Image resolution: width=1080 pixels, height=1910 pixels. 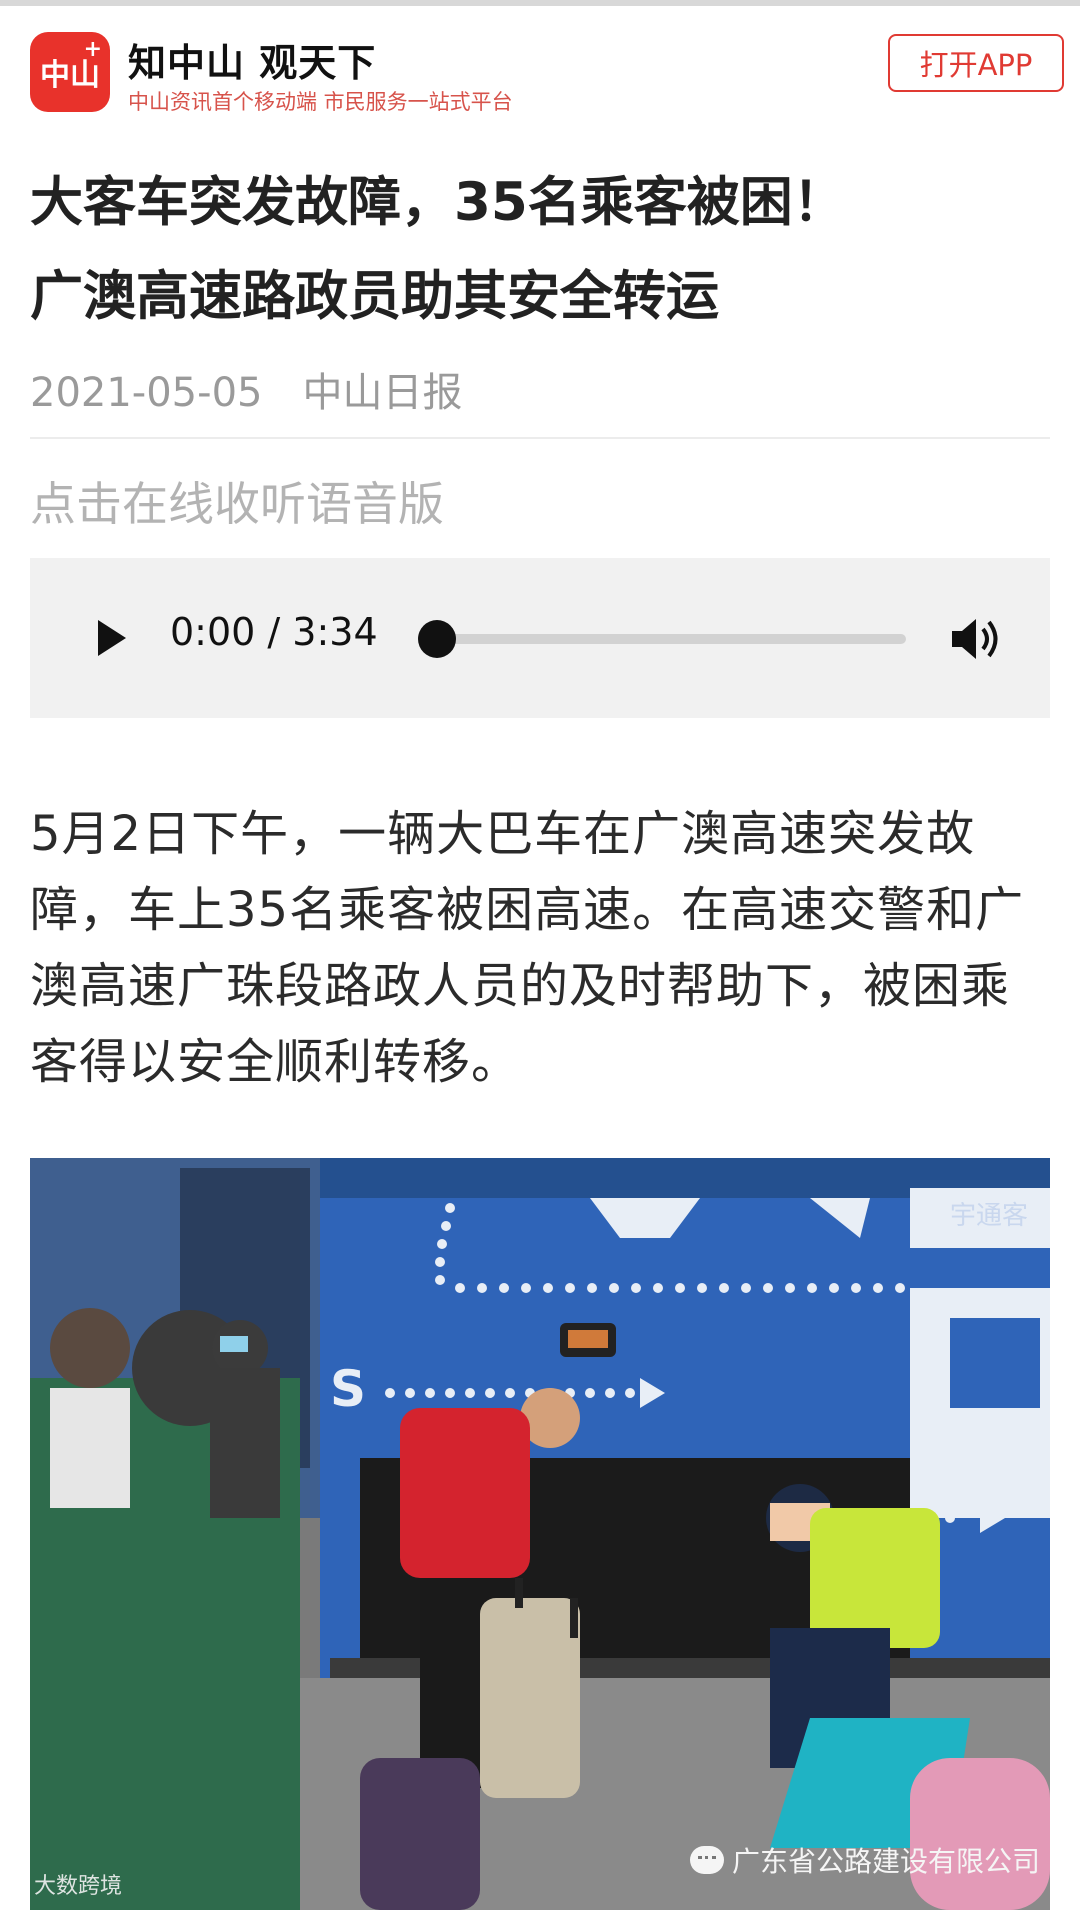 I want to click on divider, so click(x=540, y=438).